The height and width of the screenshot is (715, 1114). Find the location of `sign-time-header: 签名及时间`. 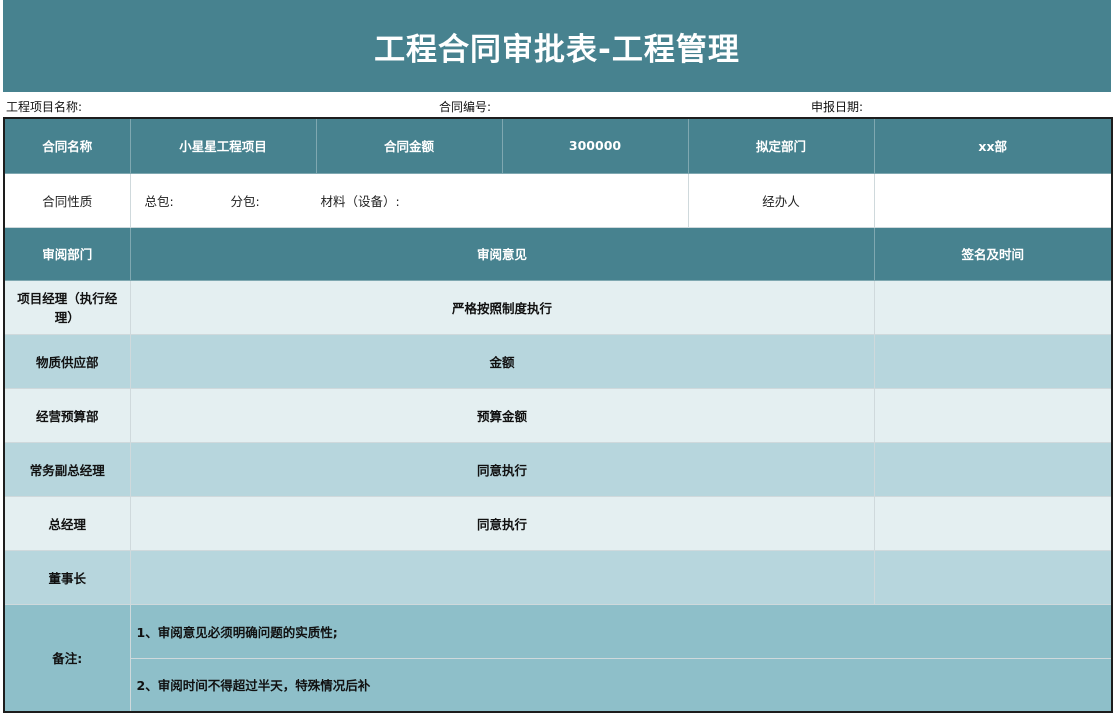

sign-time-header: 签名及时间 is located at coordinates (993, 253).